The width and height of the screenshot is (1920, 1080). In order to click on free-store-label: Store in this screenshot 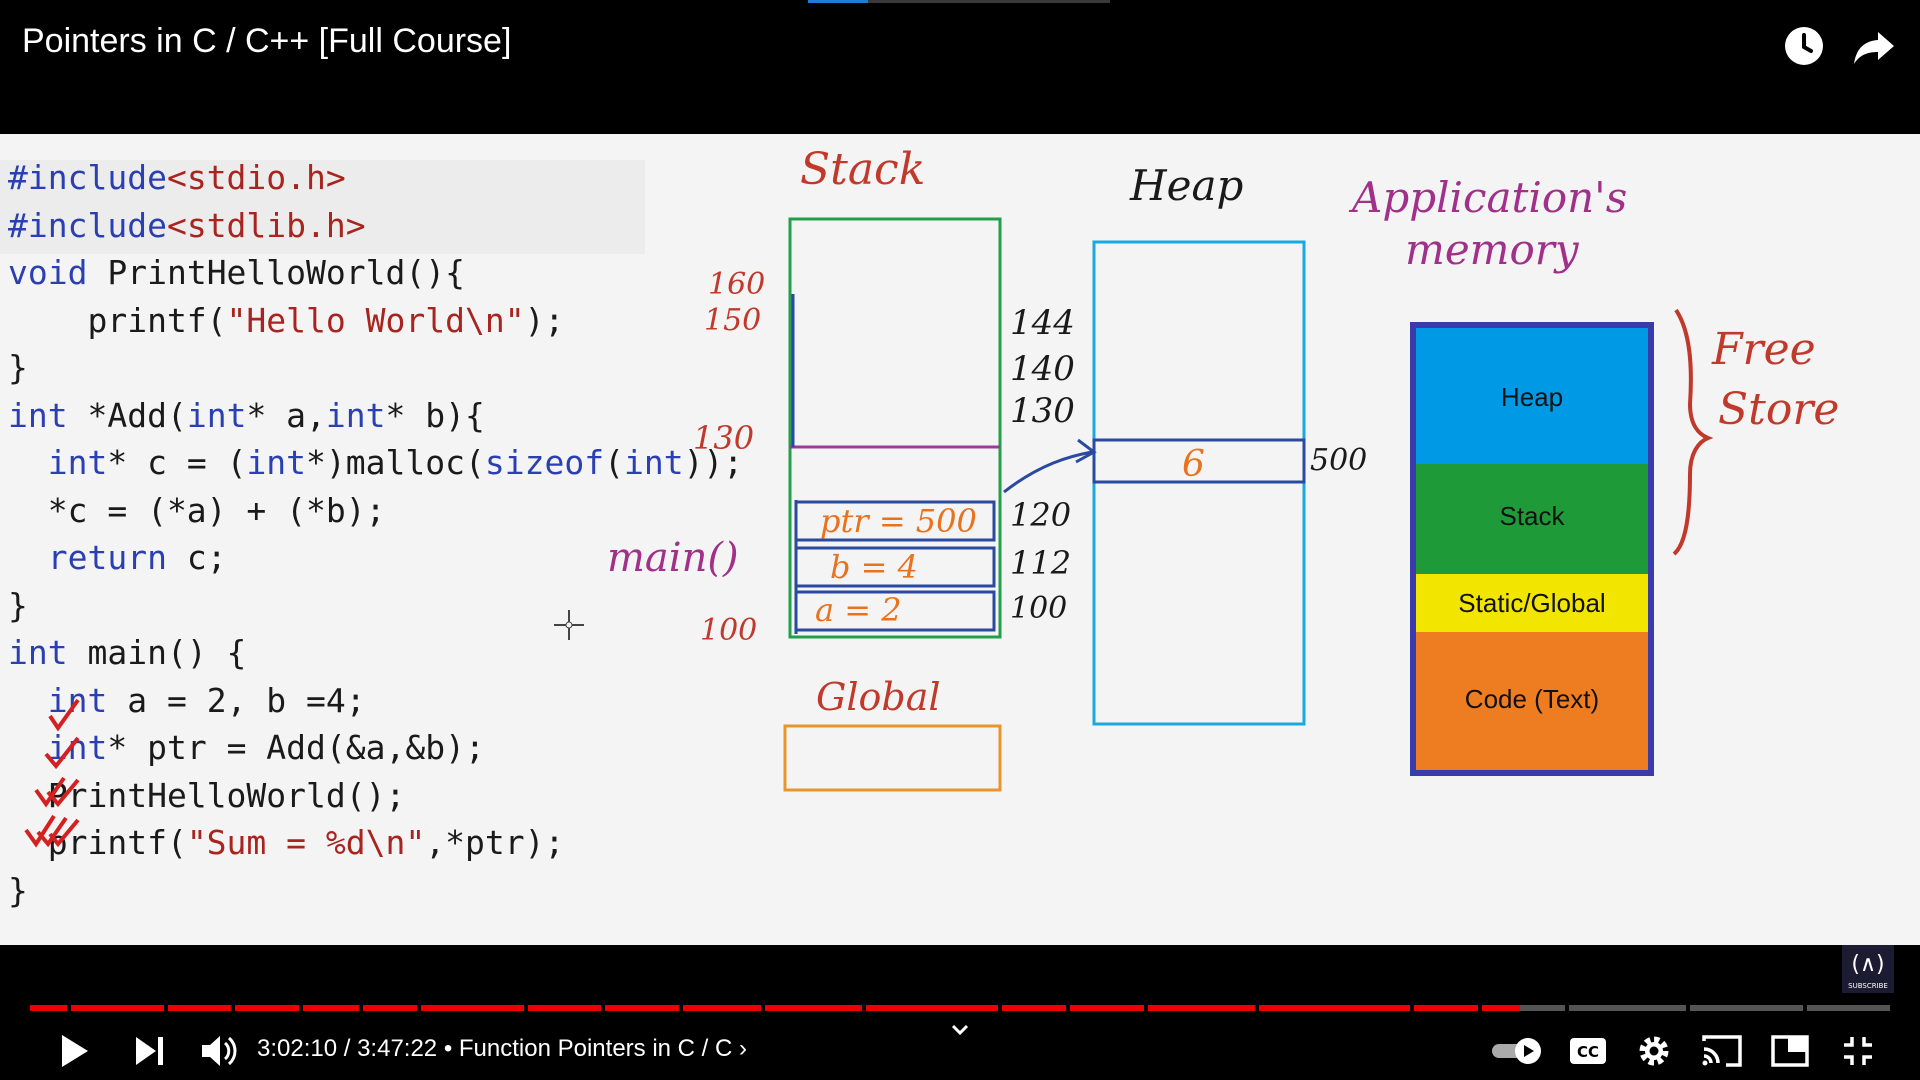, I will do `click(1778, 409)`.